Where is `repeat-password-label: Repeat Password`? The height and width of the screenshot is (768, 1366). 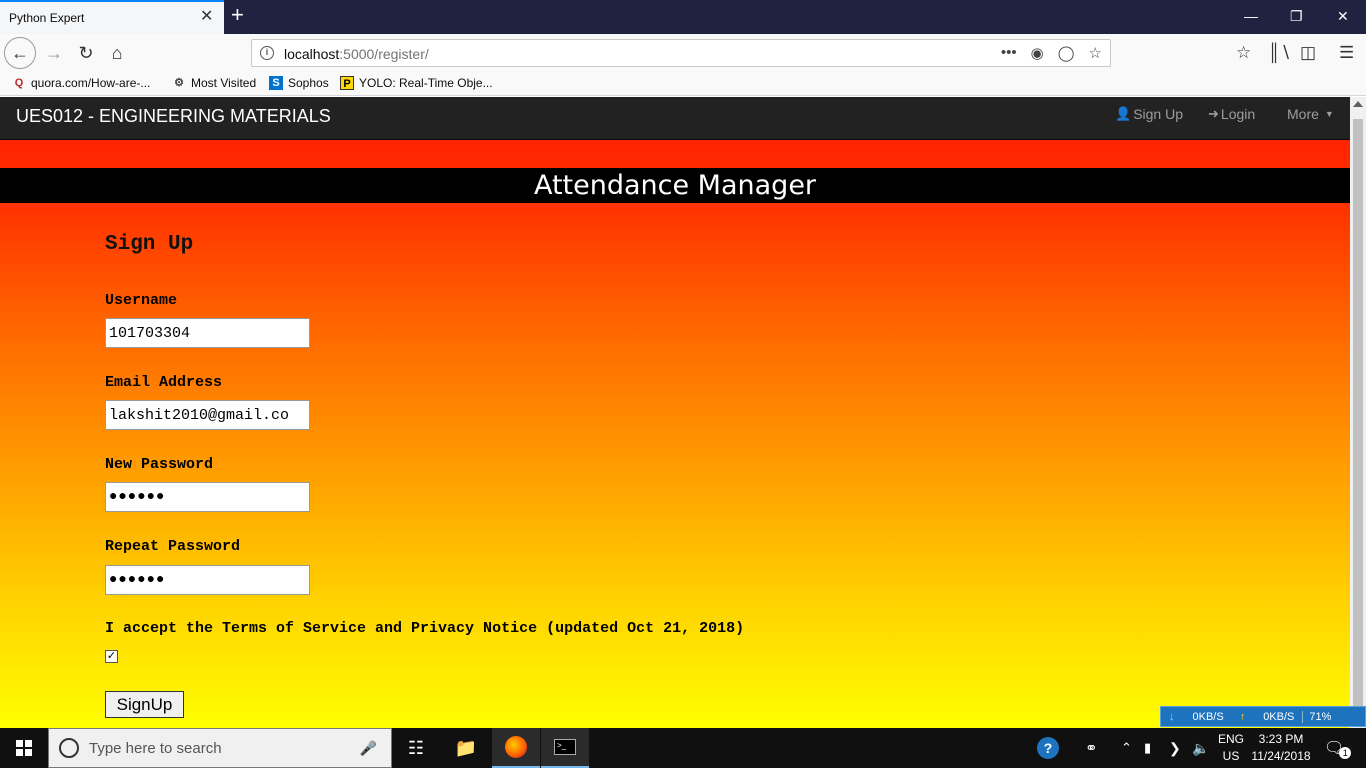 repeat-password-label: Repeat Password is located at coordinates (173, 546).